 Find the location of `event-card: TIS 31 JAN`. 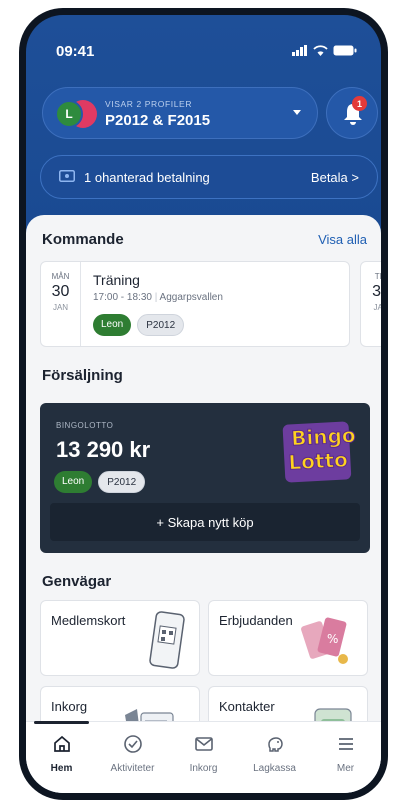

event-card: TIS 31 JAN is located at coordinates (370, 304).